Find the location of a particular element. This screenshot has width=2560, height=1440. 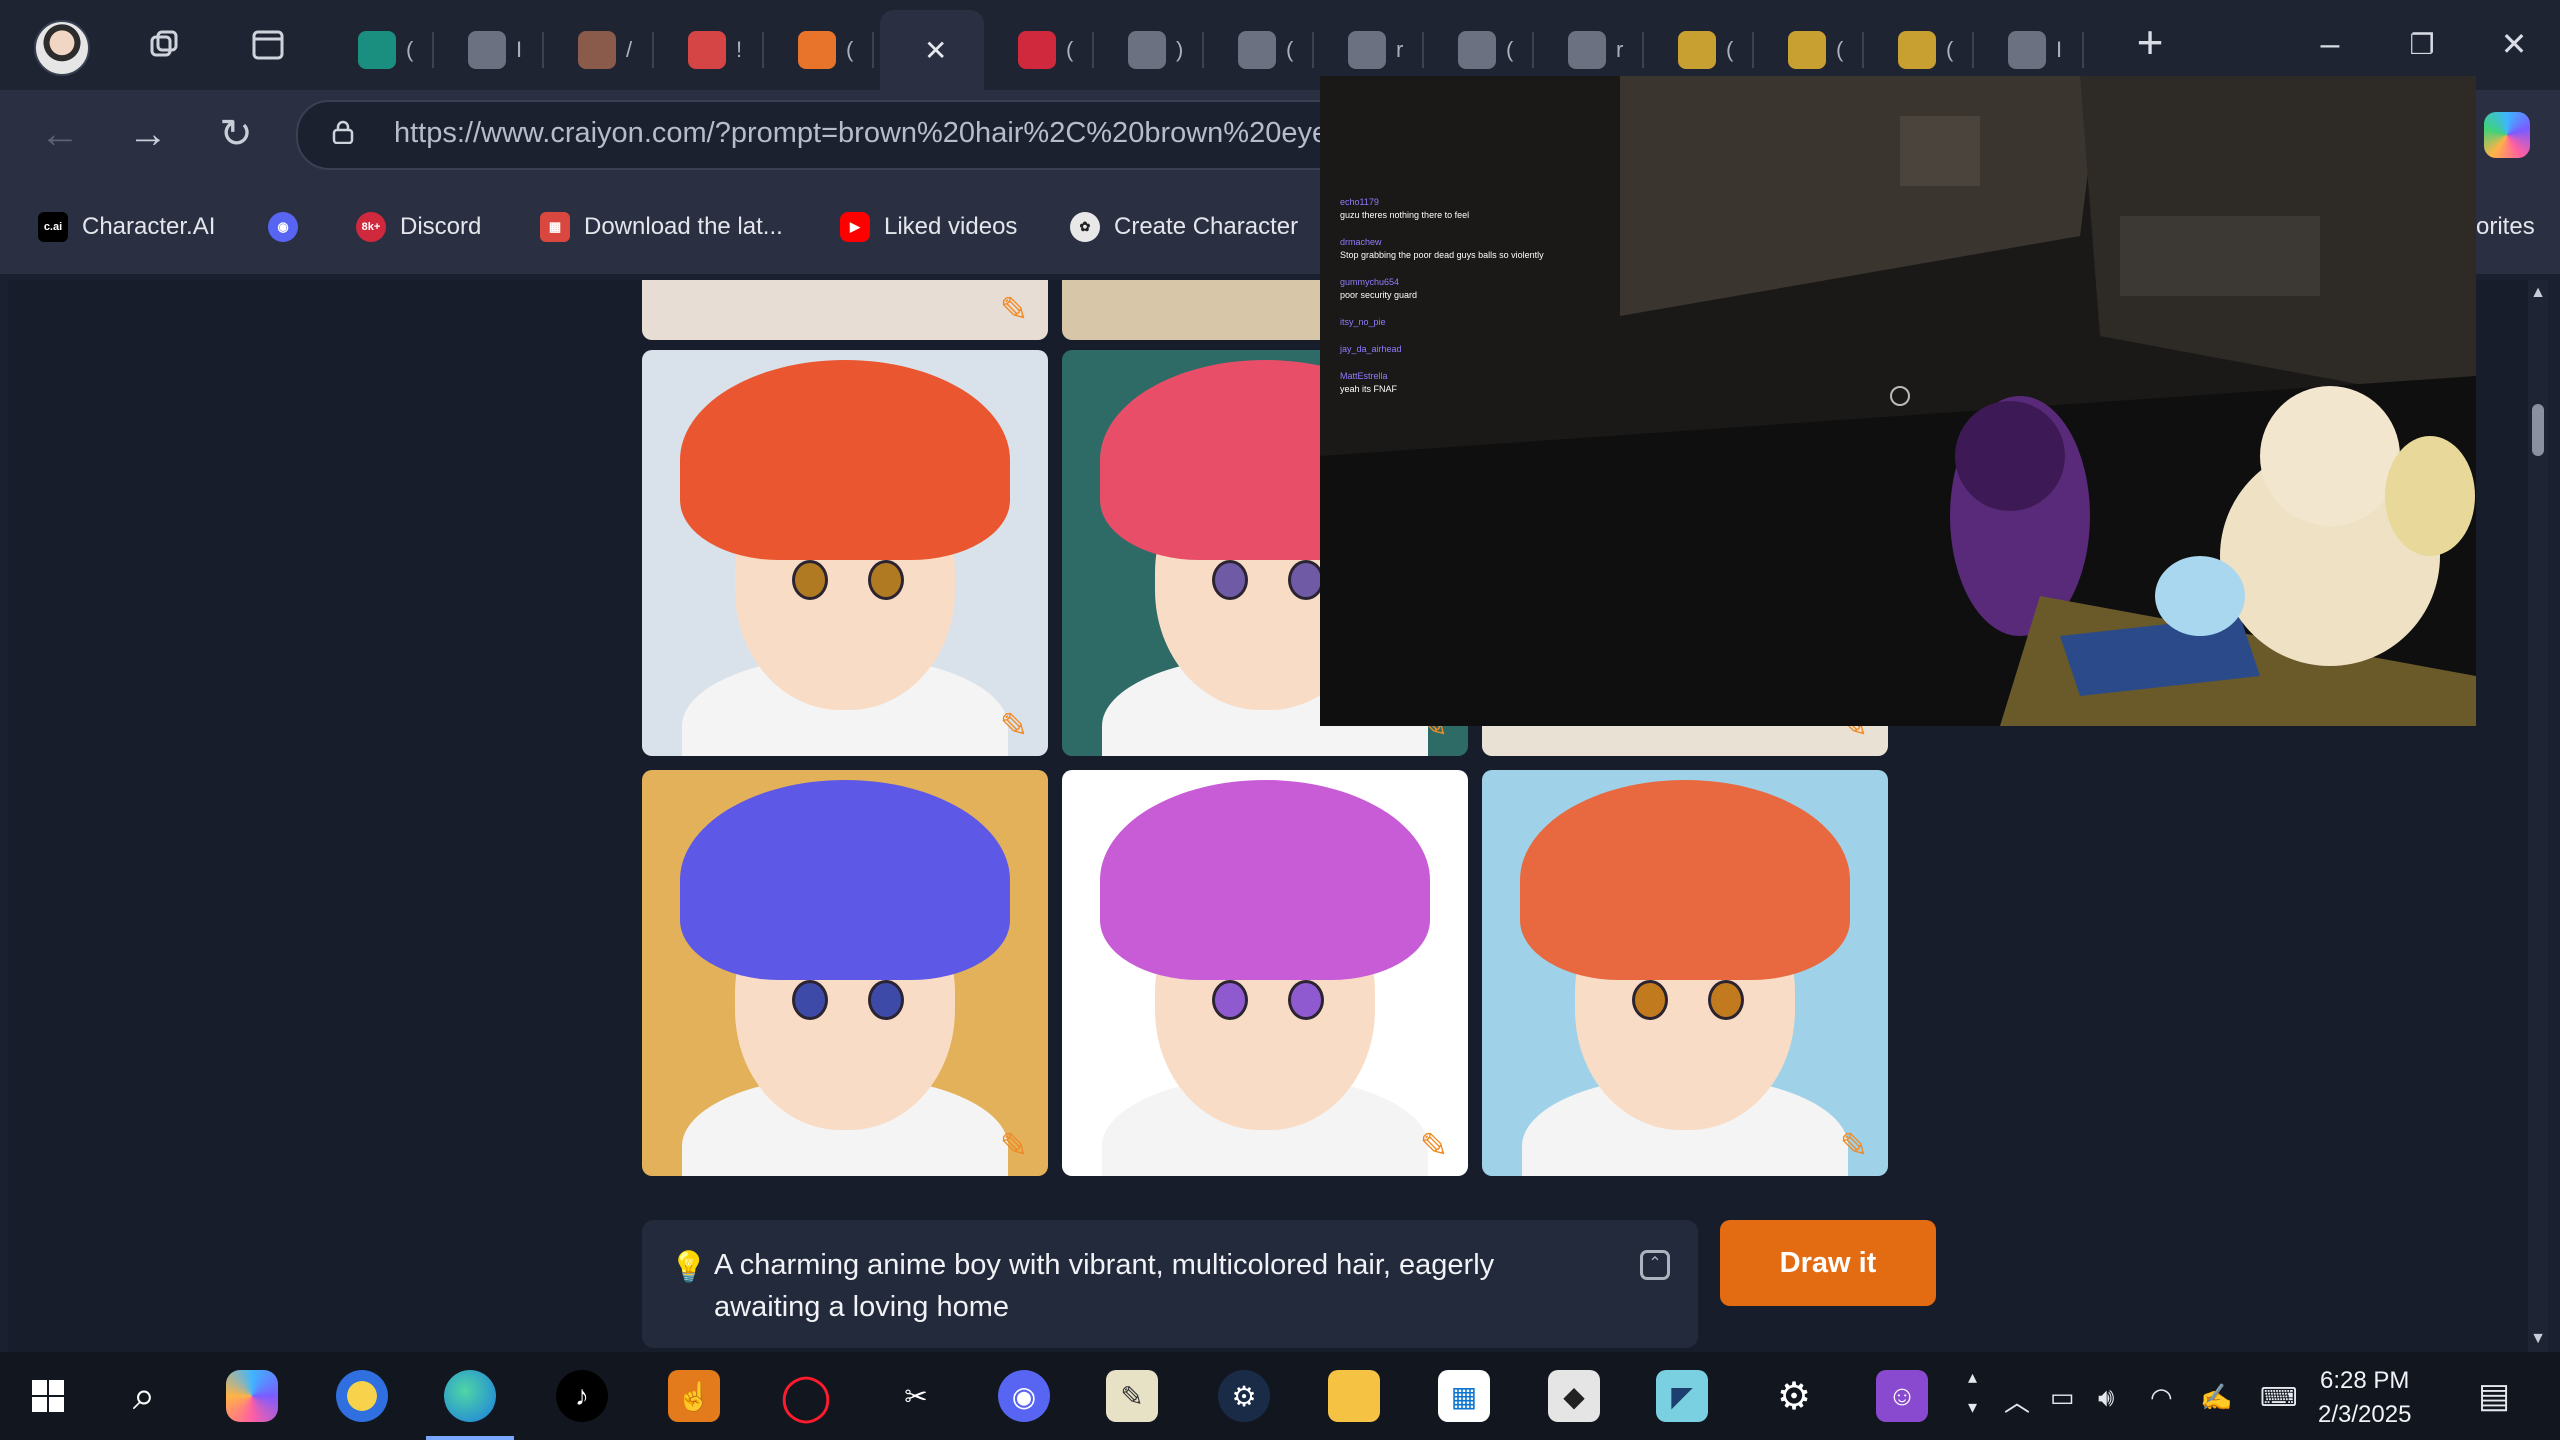

steam-icon: ⚙ is located at coordinates (1244, 1396).